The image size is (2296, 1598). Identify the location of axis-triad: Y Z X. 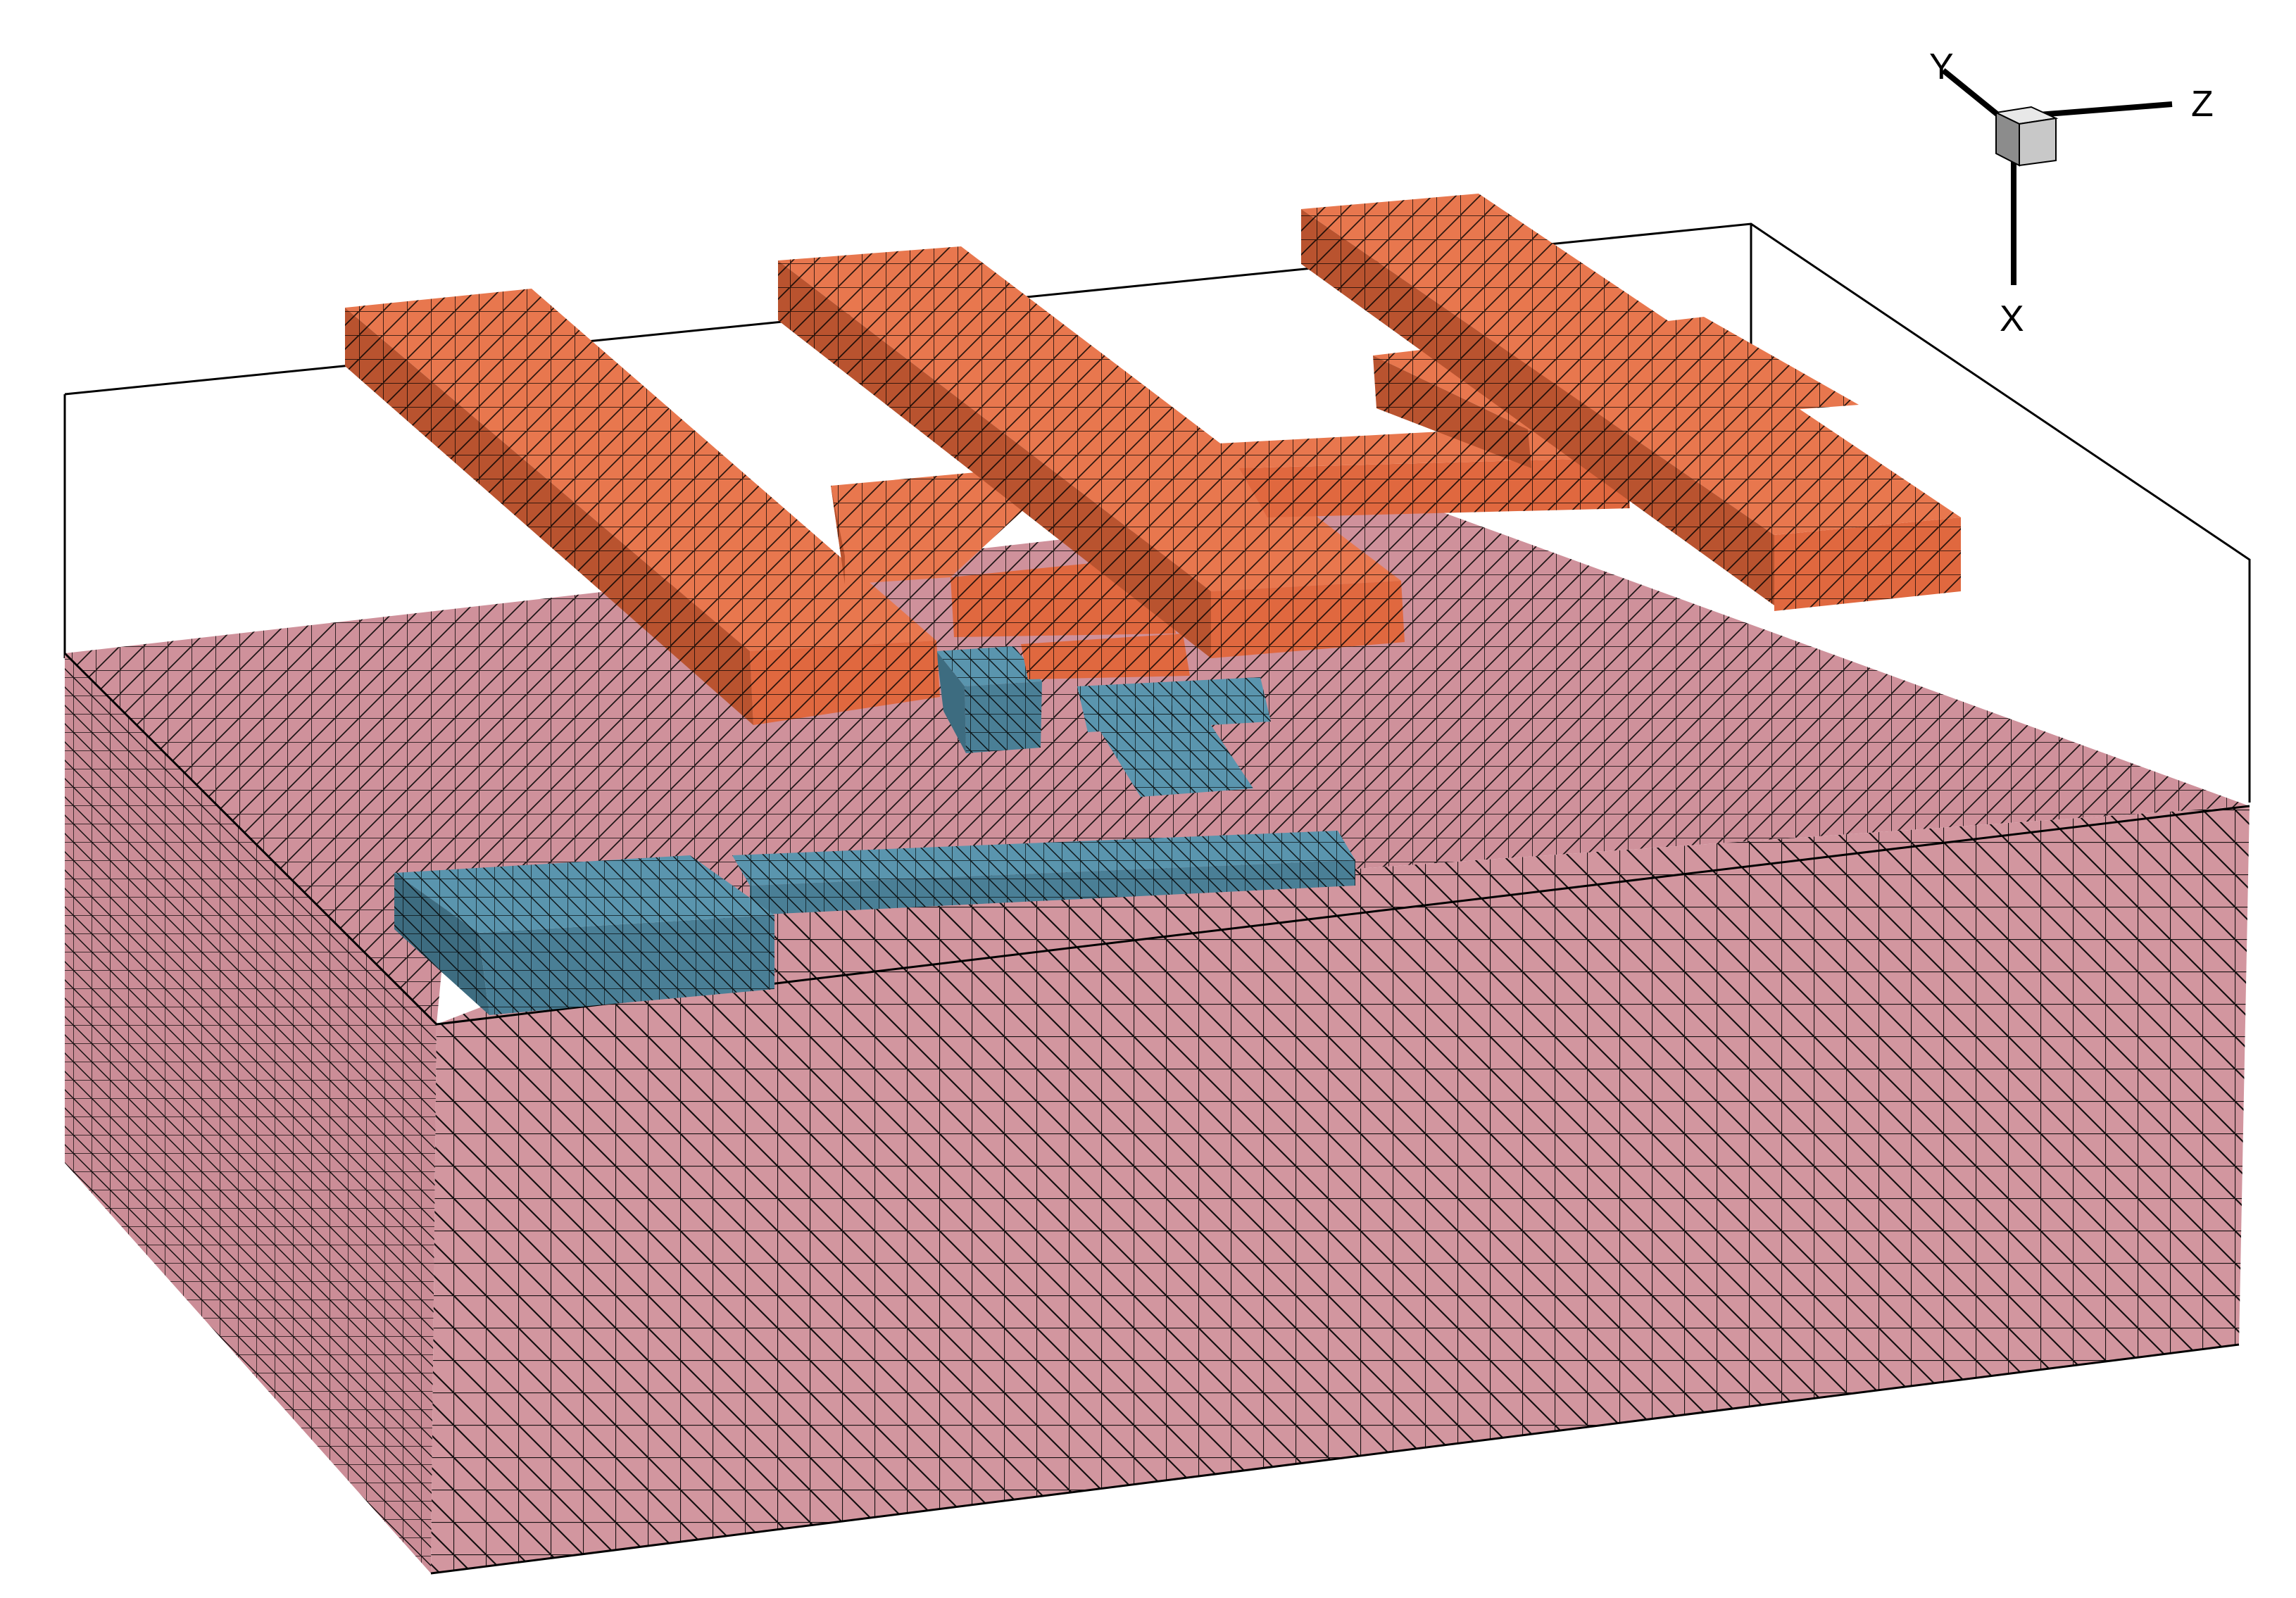
(2071, 193).